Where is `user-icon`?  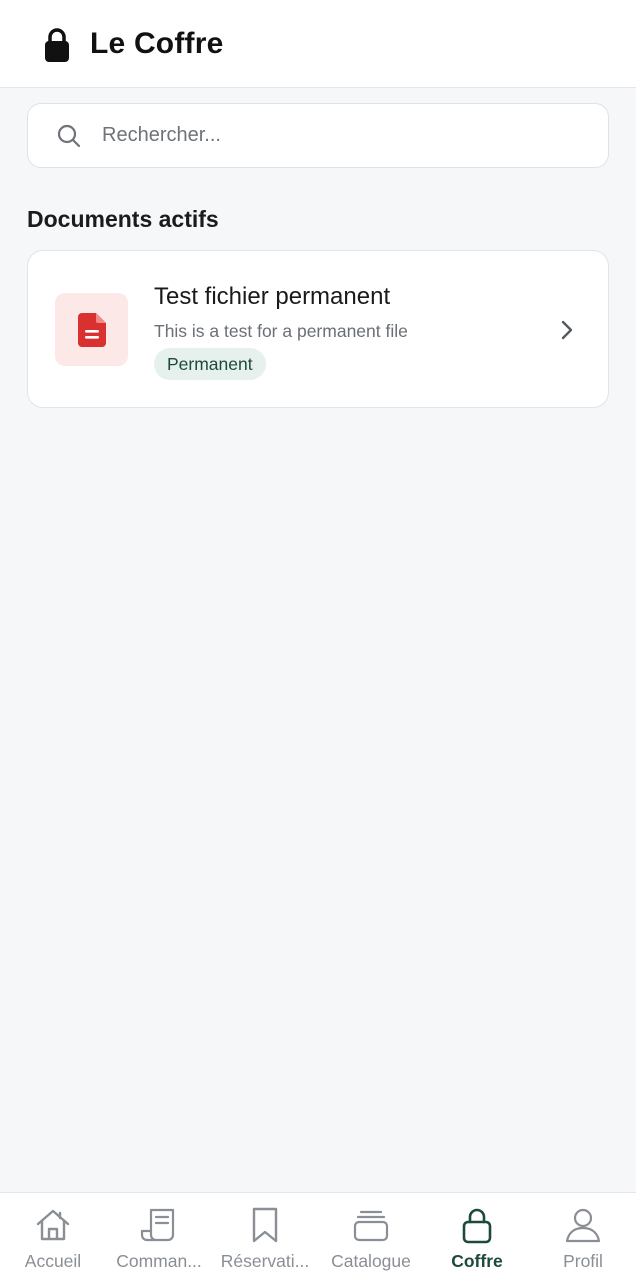
user-icon is located at coordinates (583, 1225).